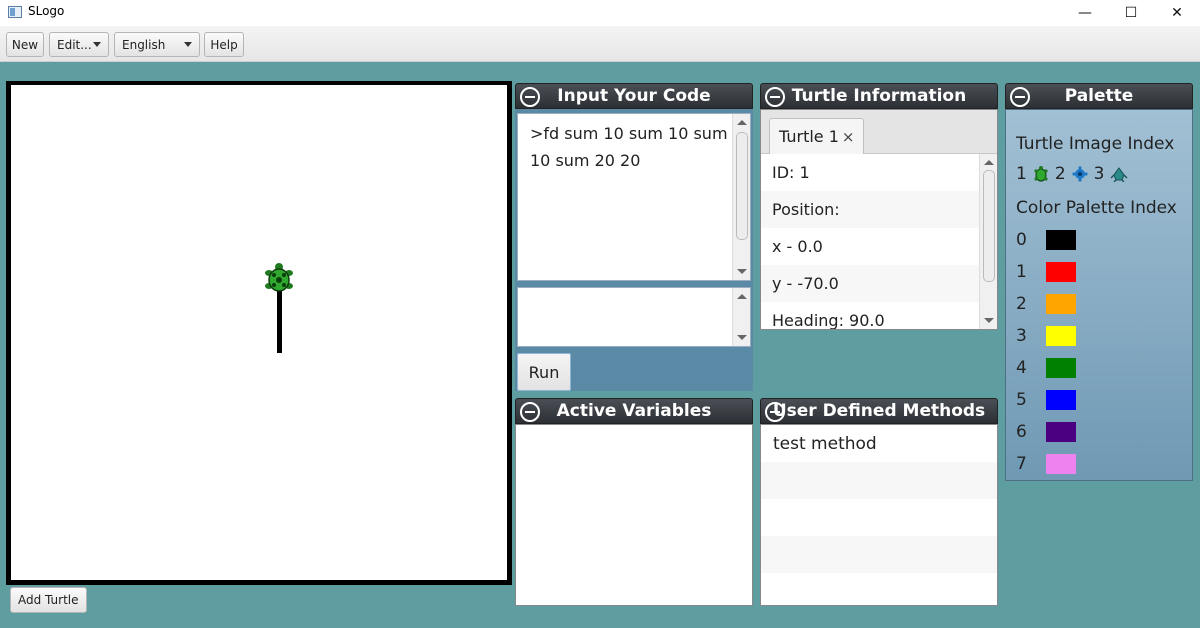 This screenshot has width=1200, height=628. I want to click on color-row-2: 2, so click(1076, 304).